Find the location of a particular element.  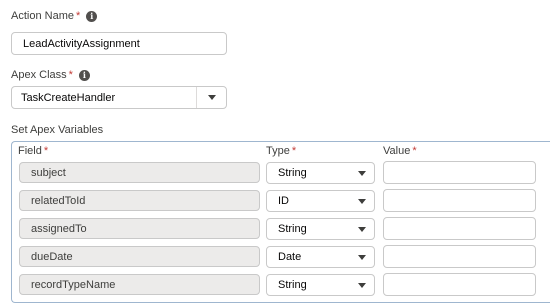

type-select-relatedtoid: ID is located at coordinates (320, 201).